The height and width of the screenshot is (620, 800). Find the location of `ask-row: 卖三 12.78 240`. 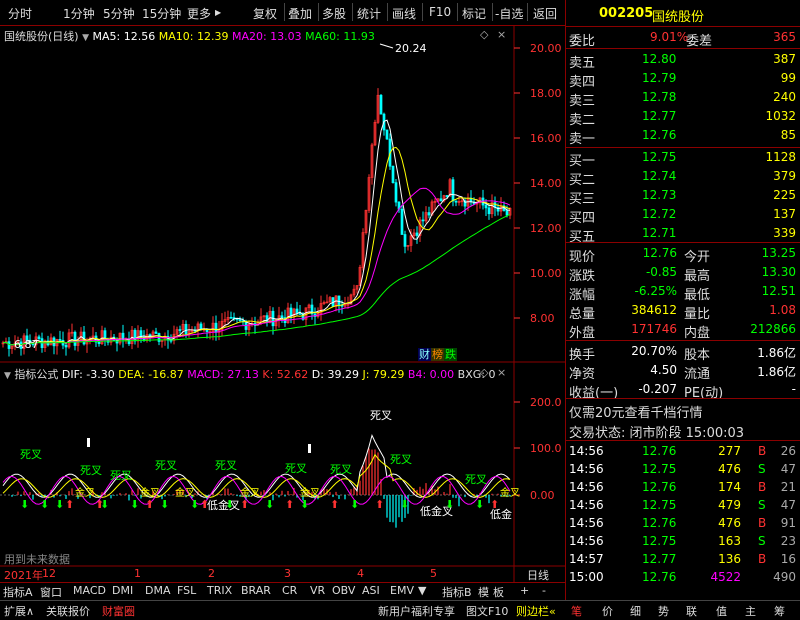

ask-row: 卖三 12.78 240 is located at coordinates (683, 98).